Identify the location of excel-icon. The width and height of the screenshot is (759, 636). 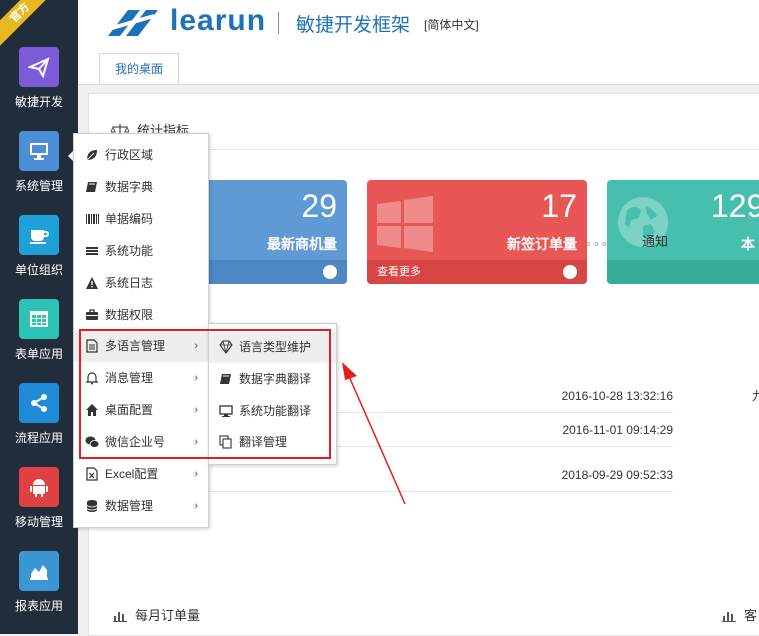
(92, 474).